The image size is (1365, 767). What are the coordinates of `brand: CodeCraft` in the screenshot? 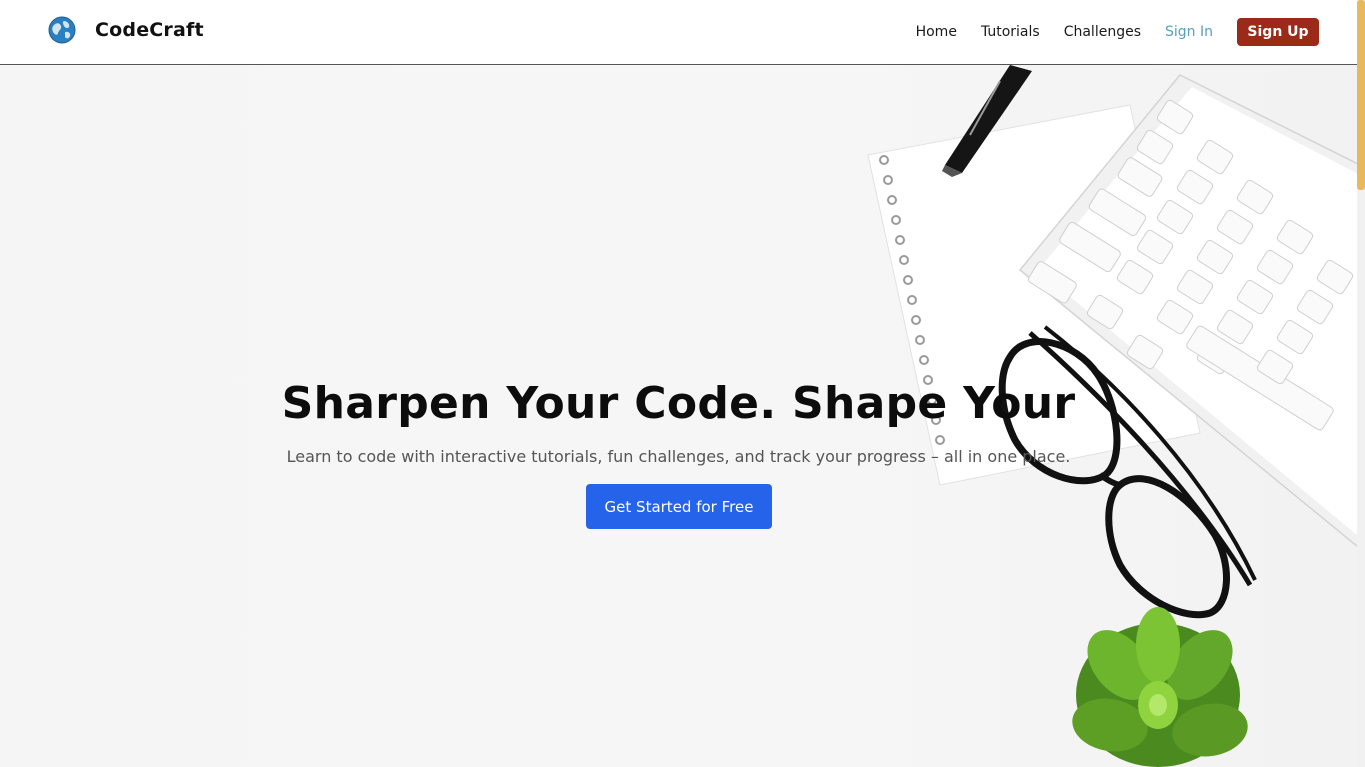 It's located at (126, 30).